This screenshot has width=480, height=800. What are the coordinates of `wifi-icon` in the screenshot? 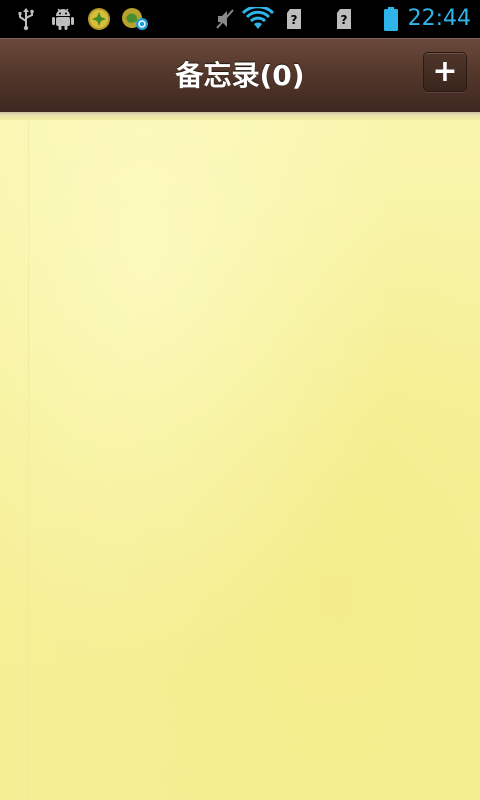 It's located at (258, 18).